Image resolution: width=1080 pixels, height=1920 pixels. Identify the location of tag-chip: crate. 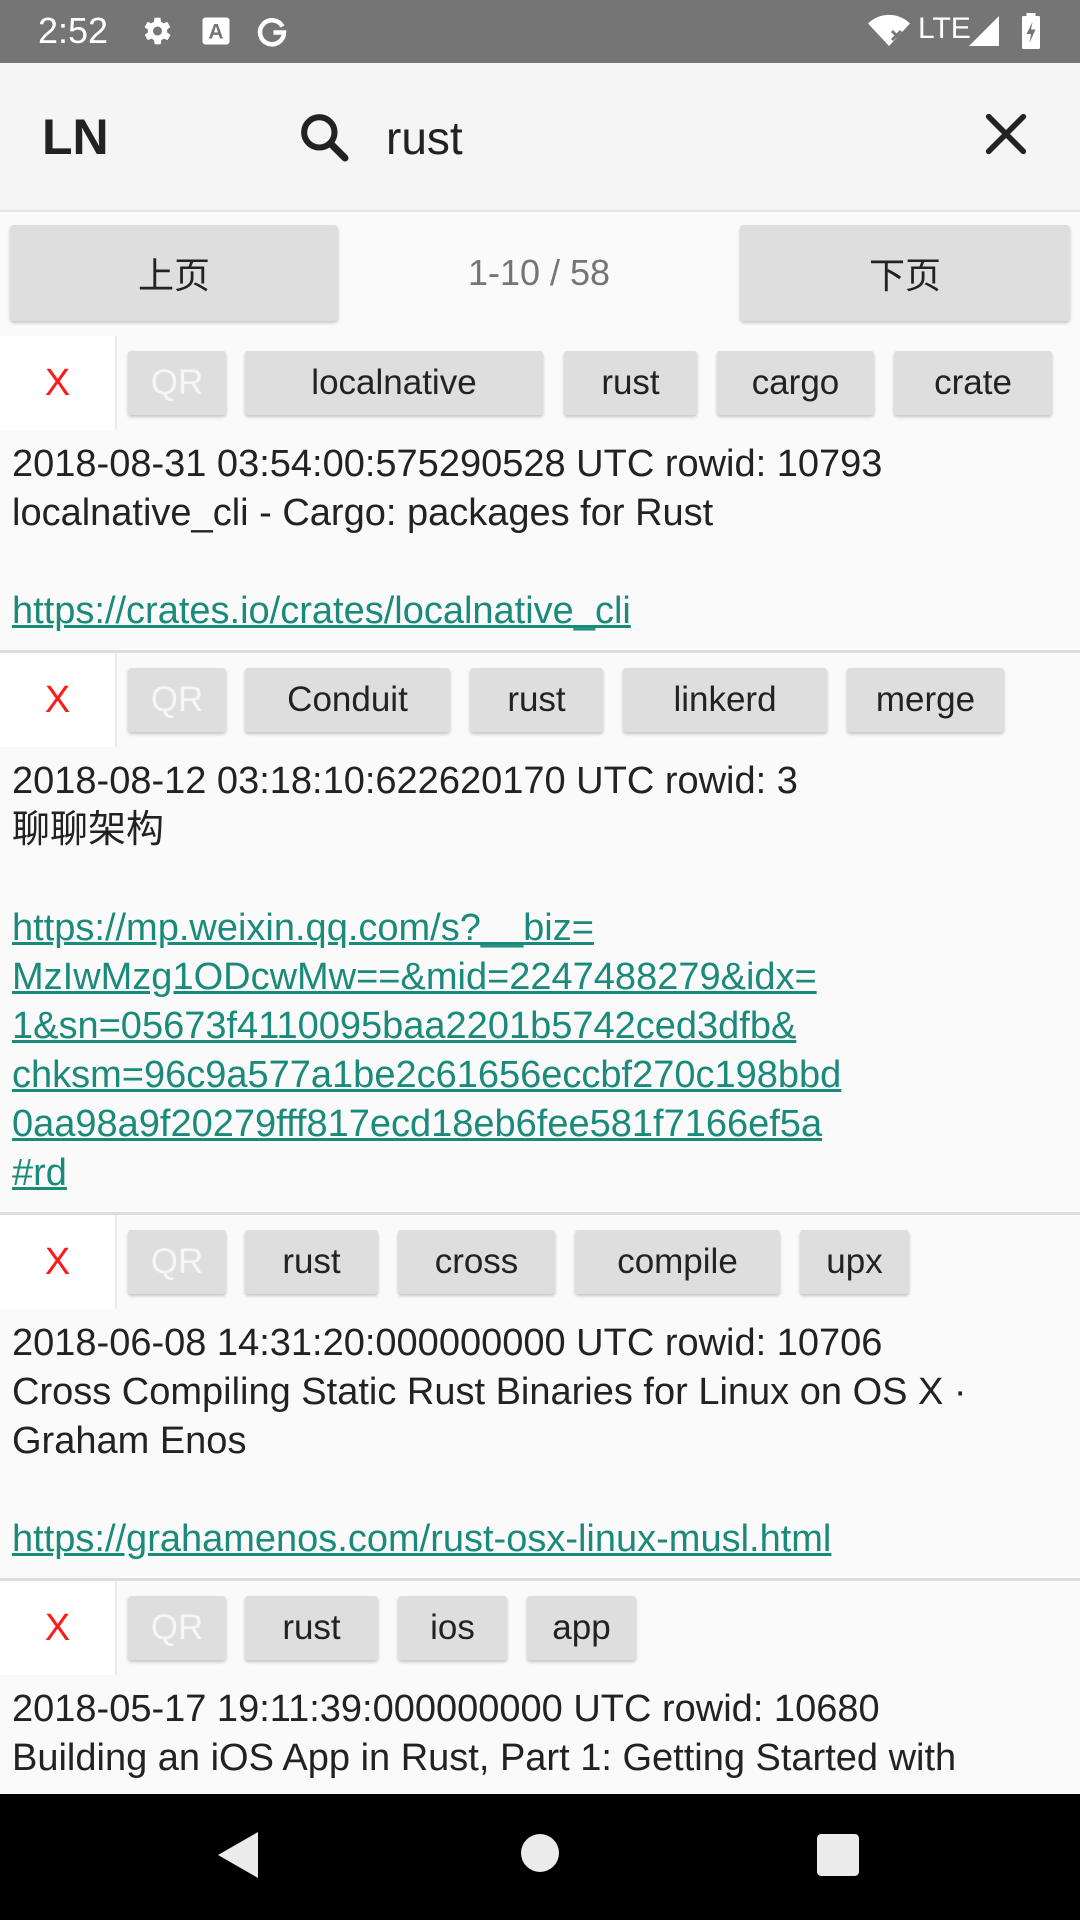
(973, 383).